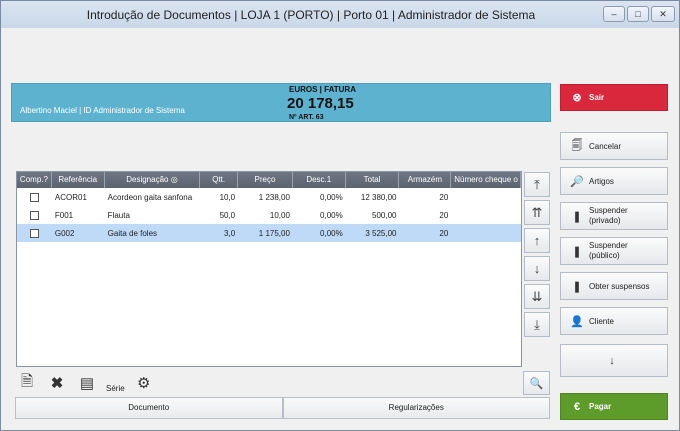 The height and width of the screenshot is (431, 680). I want to click on column-header: Armazém, so click(425, 180).